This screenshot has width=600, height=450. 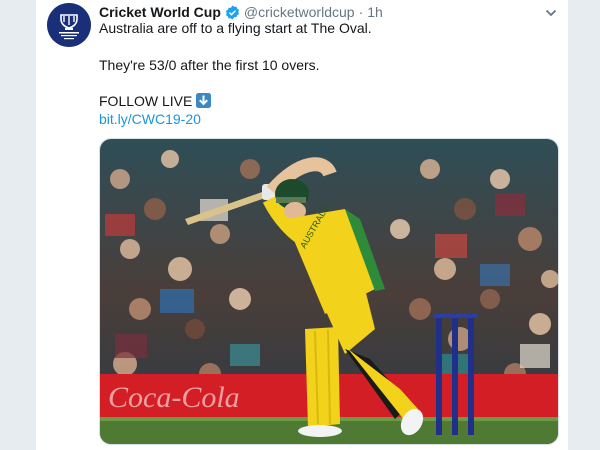 What do you see at coordinates (160, 12) in the screenshot?
I see `display-name: Cricket World Cup` at bounding box center [160, 12].